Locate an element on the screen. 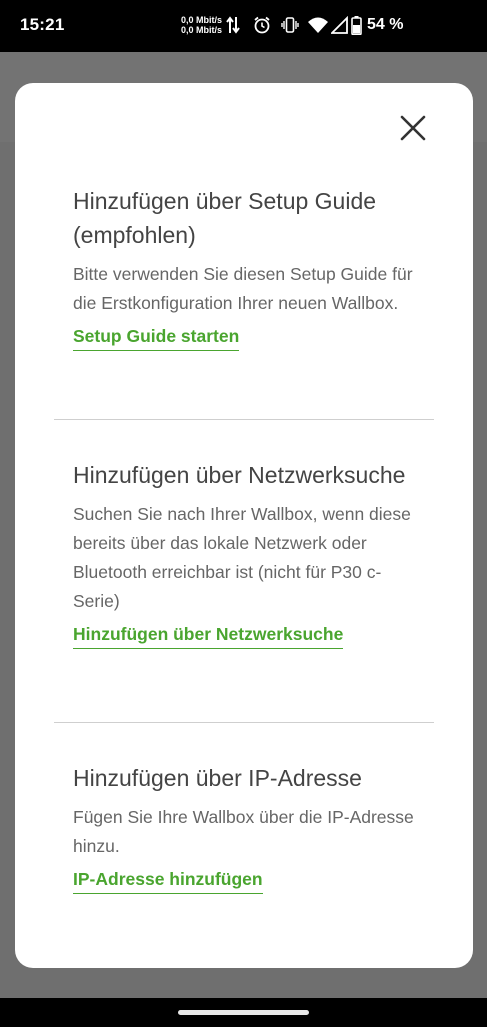 This screenshot has width=487, height=1027. navigation-bar is located at coordinates (243, 1012).